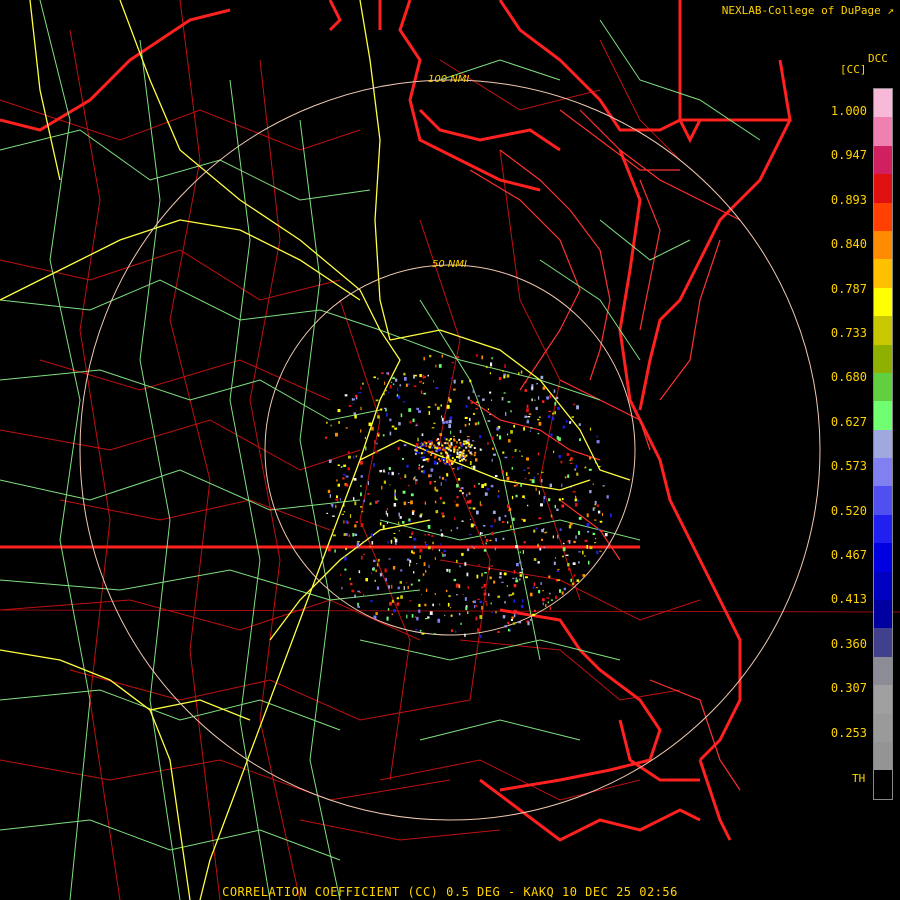  Describe the element at coordinates (848, 288) in the screenshot. I see `color-scale-tick-label: 0.787` at that location.